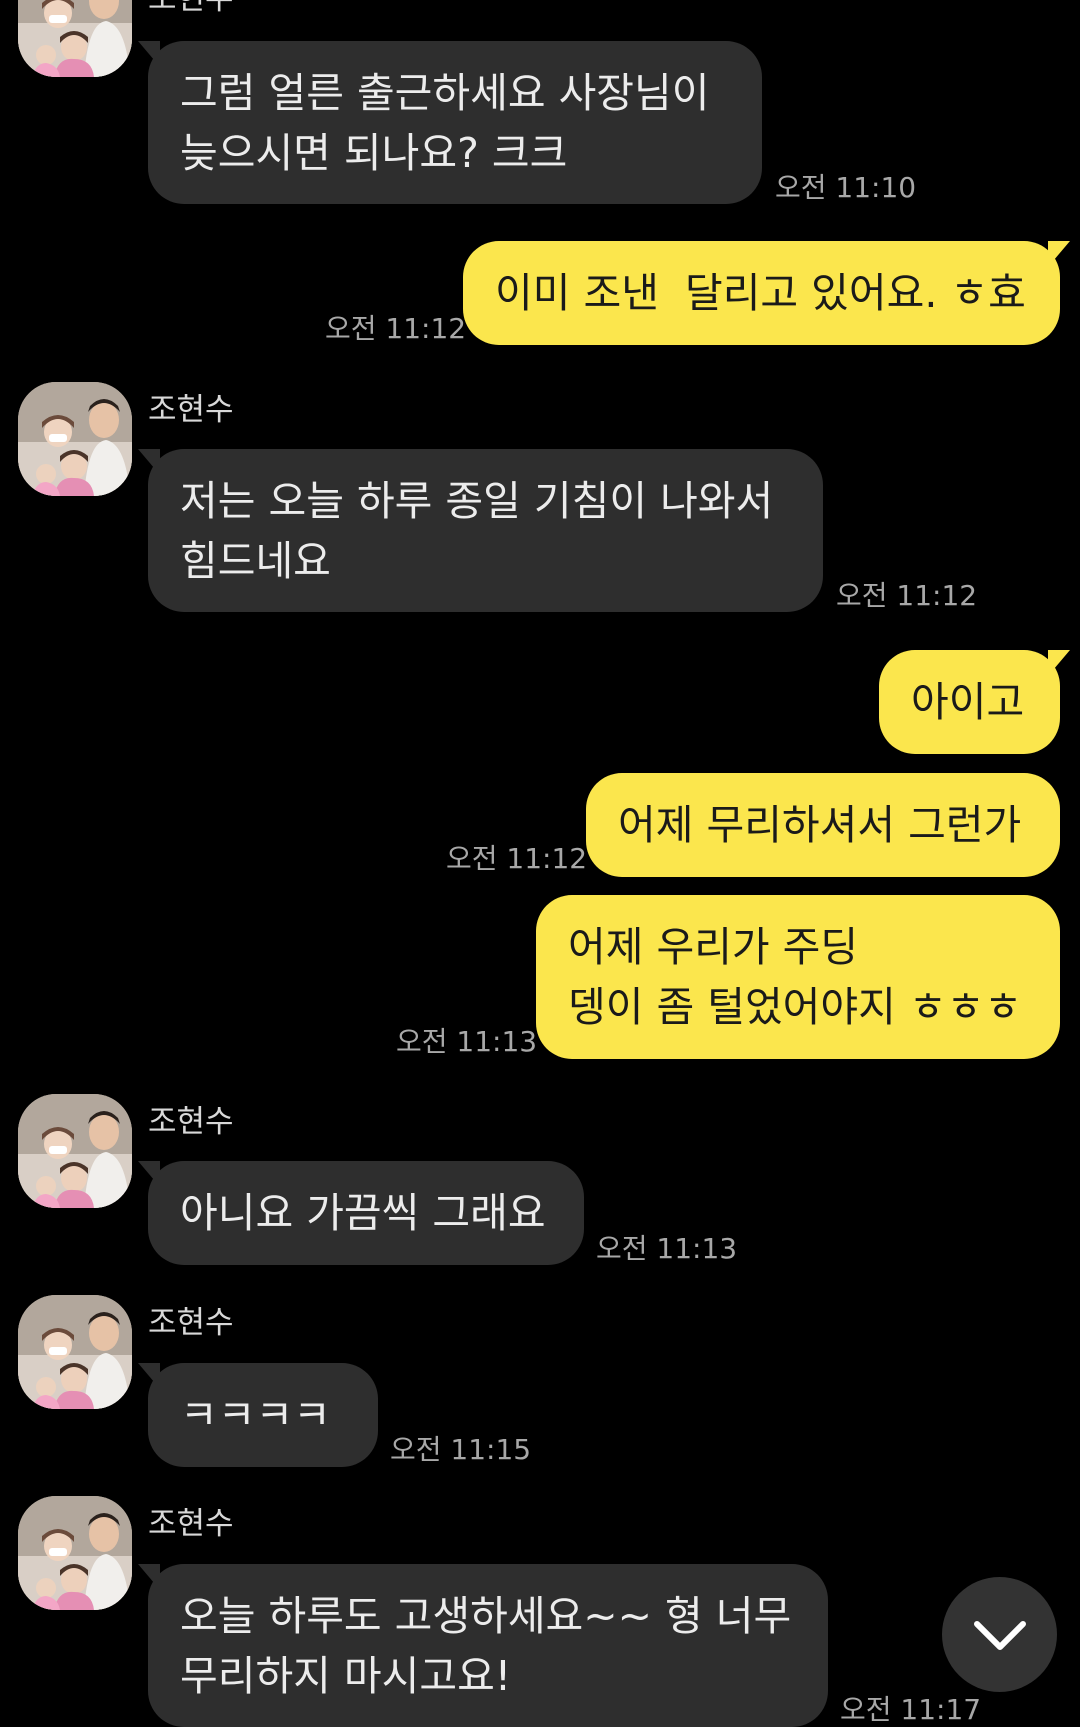 This screenshot has height=1727, width=1080. Describe the element at coordinates (766, 293) in the screenshot. I see `message-bubble-outgoing: 이미 조낸 달리고 있어요. ㅎ효` at that location.